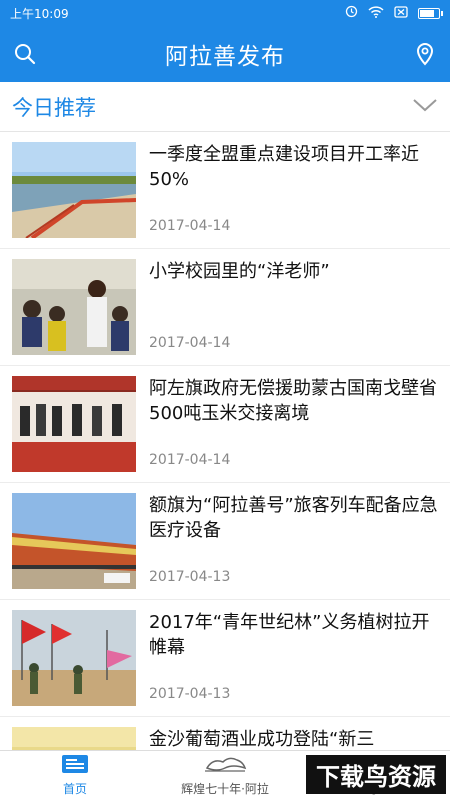 This screenshot has height=800, width=450. I want to click on battery-fill, so click(427, 13).